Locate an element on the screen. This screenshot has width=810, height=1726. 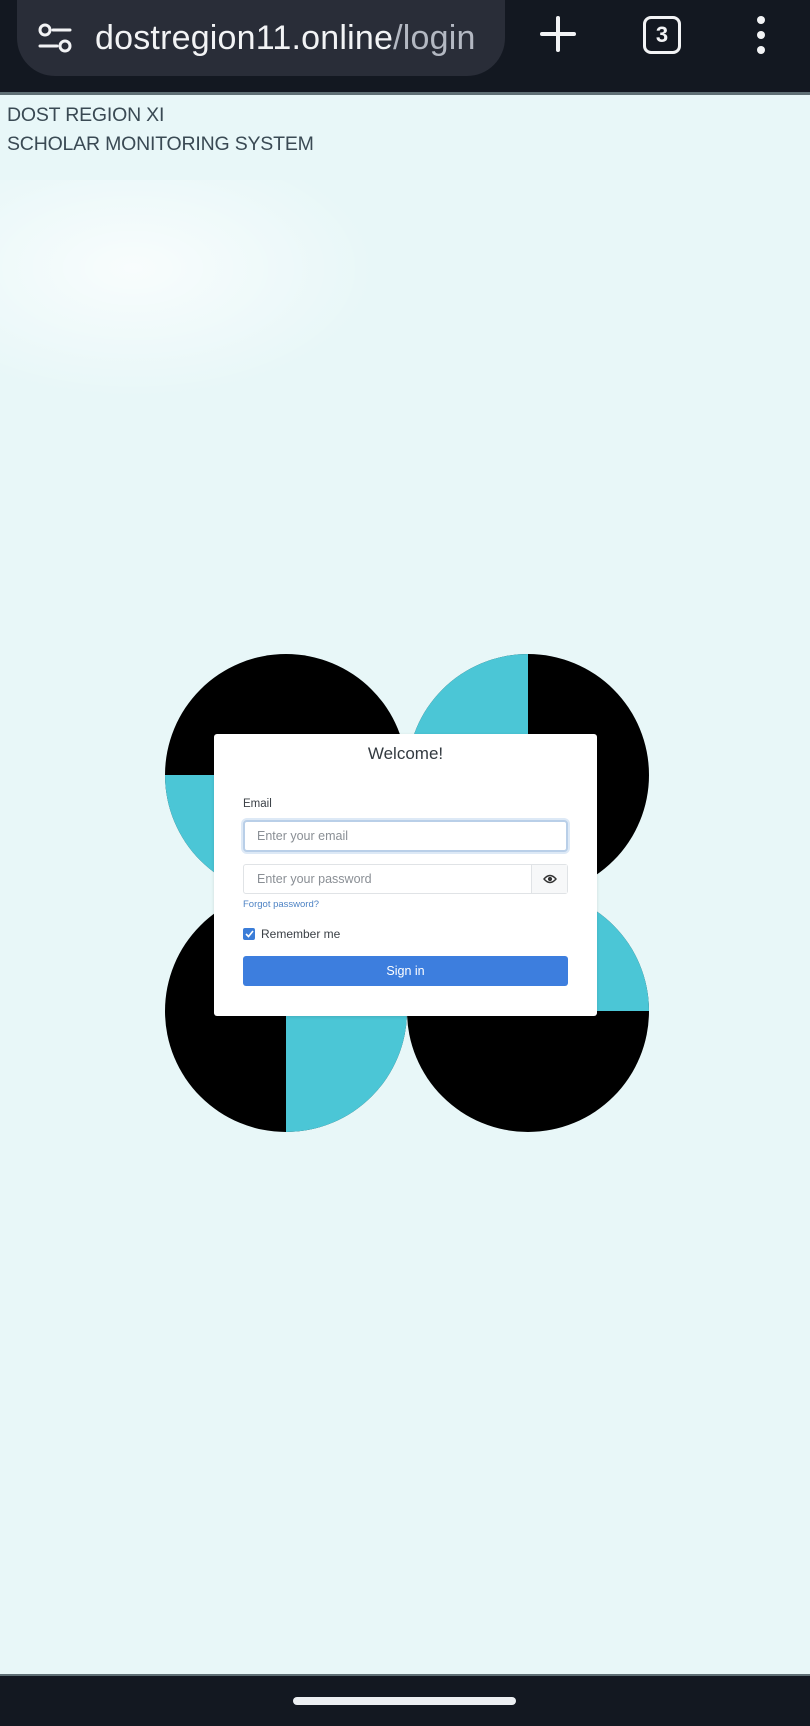
welcome-title: Welcome! is located at coordinates (405, 753).